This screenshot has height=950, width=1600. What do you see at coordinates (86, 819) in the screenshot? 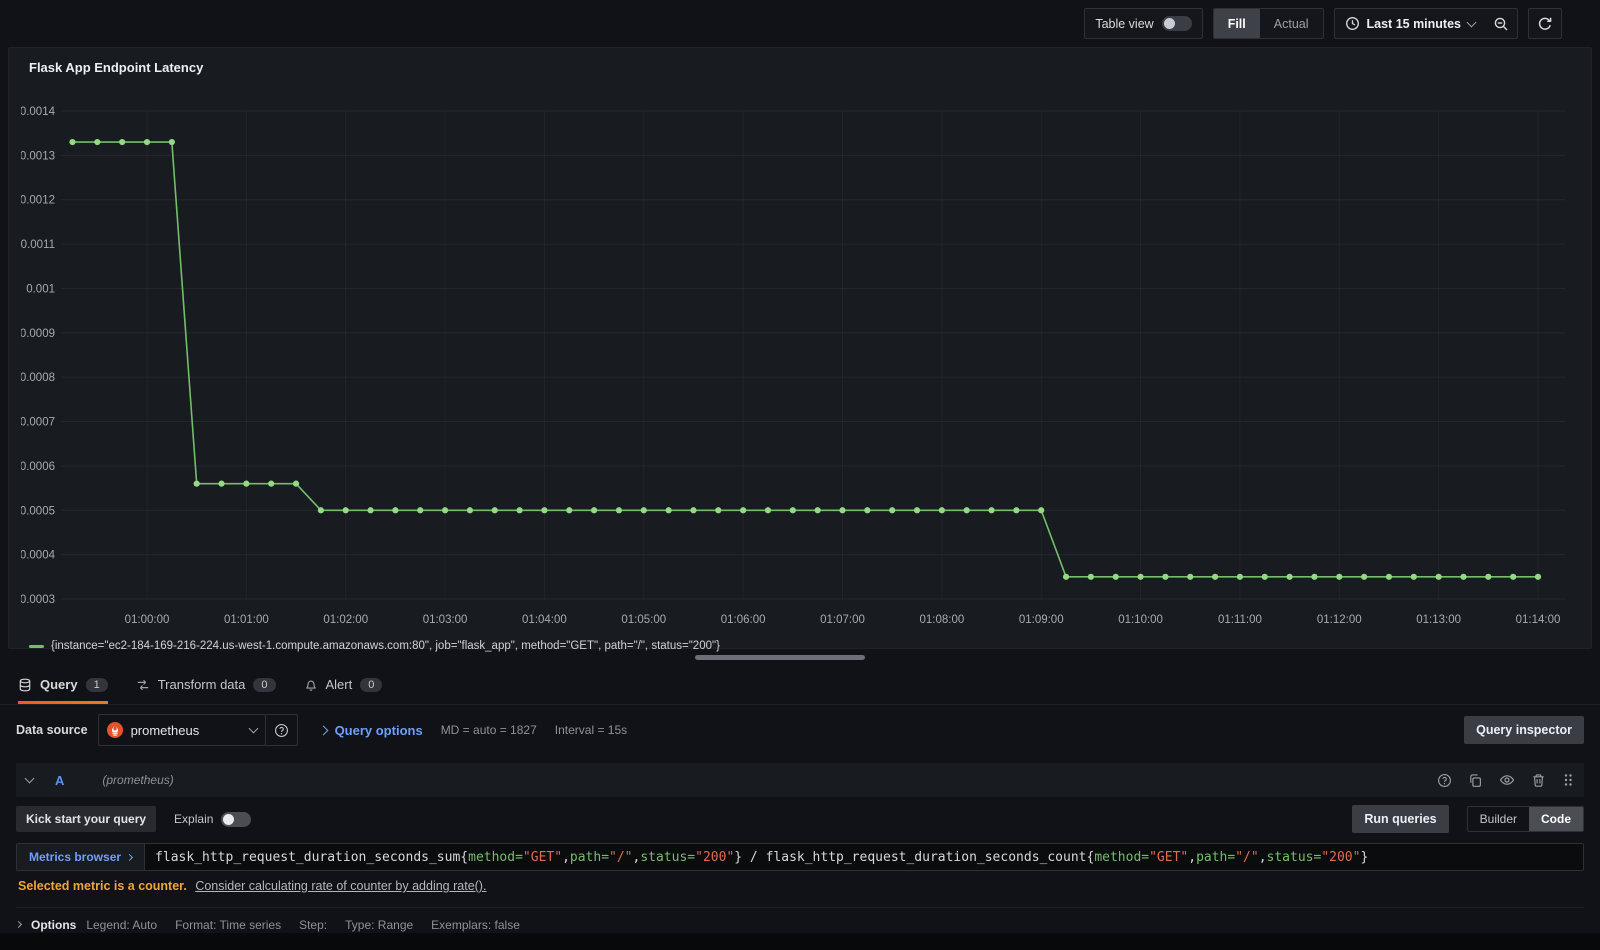
I see `kick-start-query-button: Kick start your query` at bounding box center [86, 819].